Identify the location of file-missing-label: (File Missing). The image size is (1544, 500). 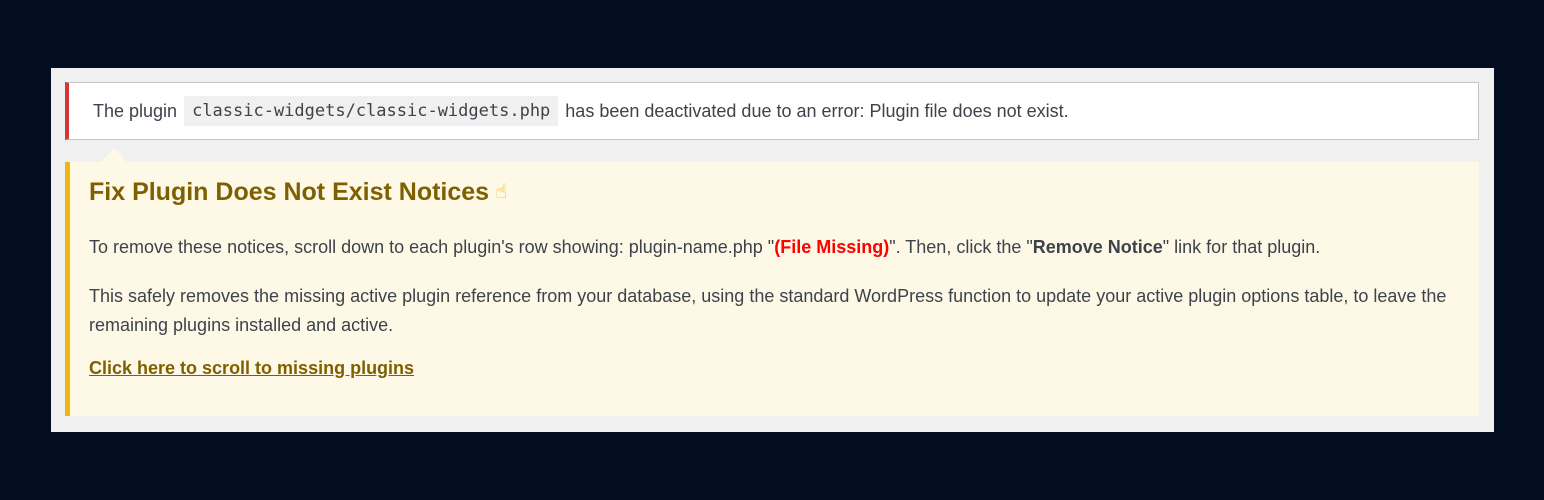
(832, 247).